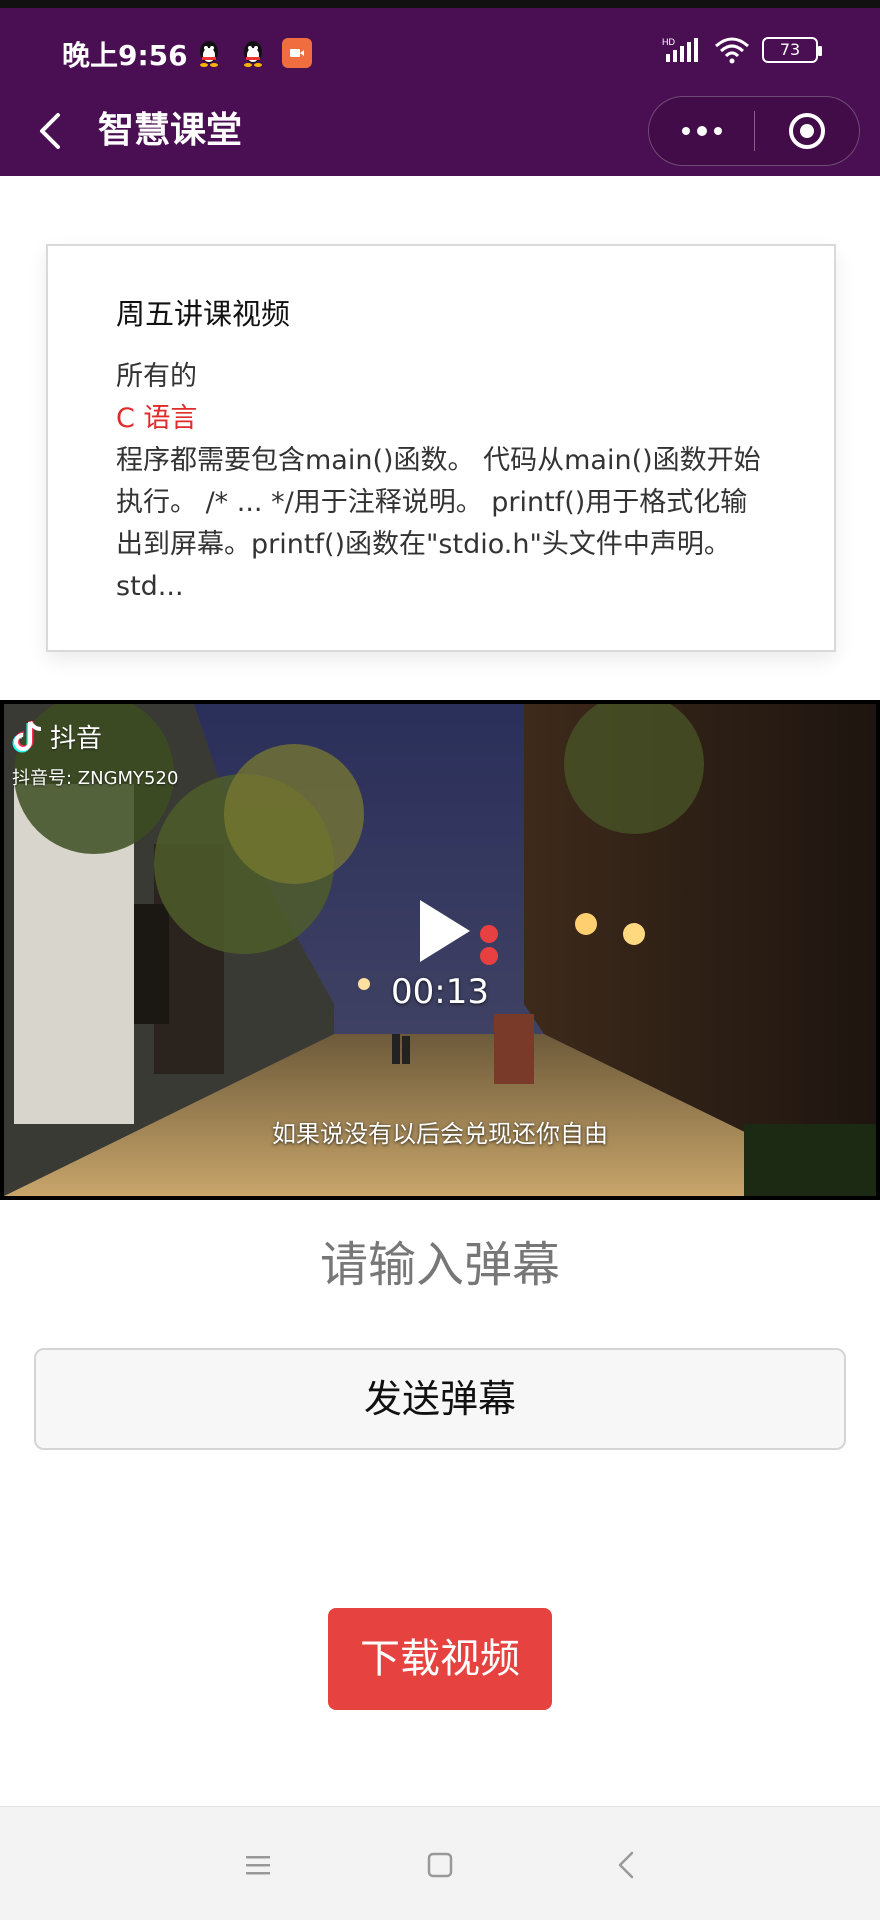  I want to click on status-notification-icons, so click(253, 53).